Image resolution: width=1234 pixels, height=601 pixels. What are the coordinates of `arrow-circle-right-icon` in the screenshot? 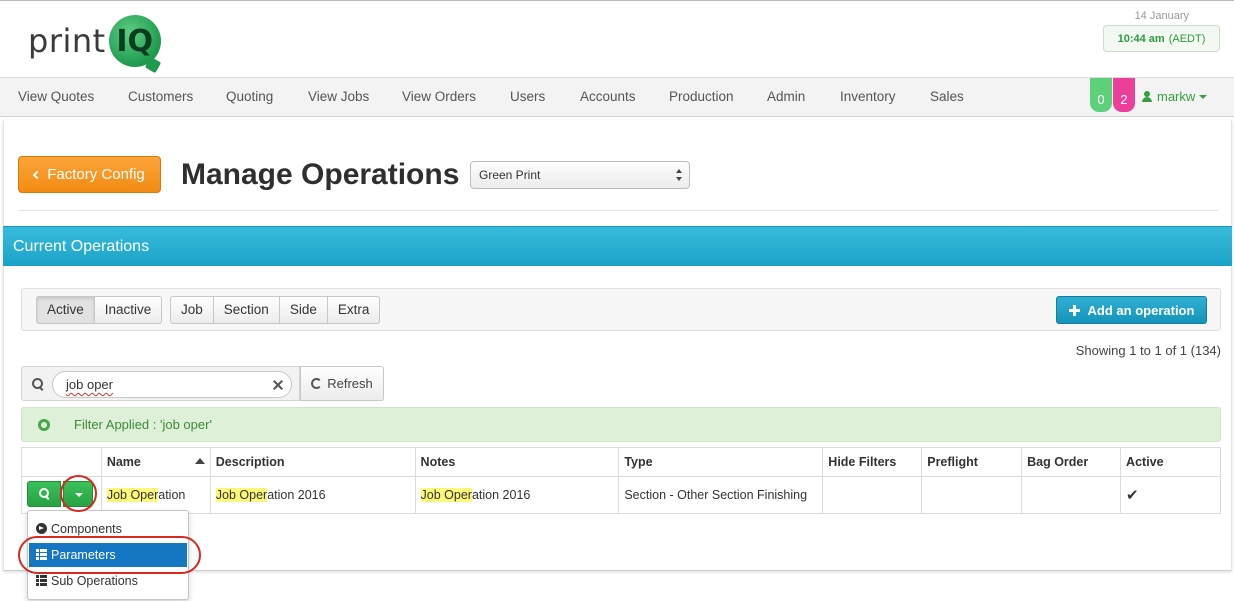 It's located at (41, 528).